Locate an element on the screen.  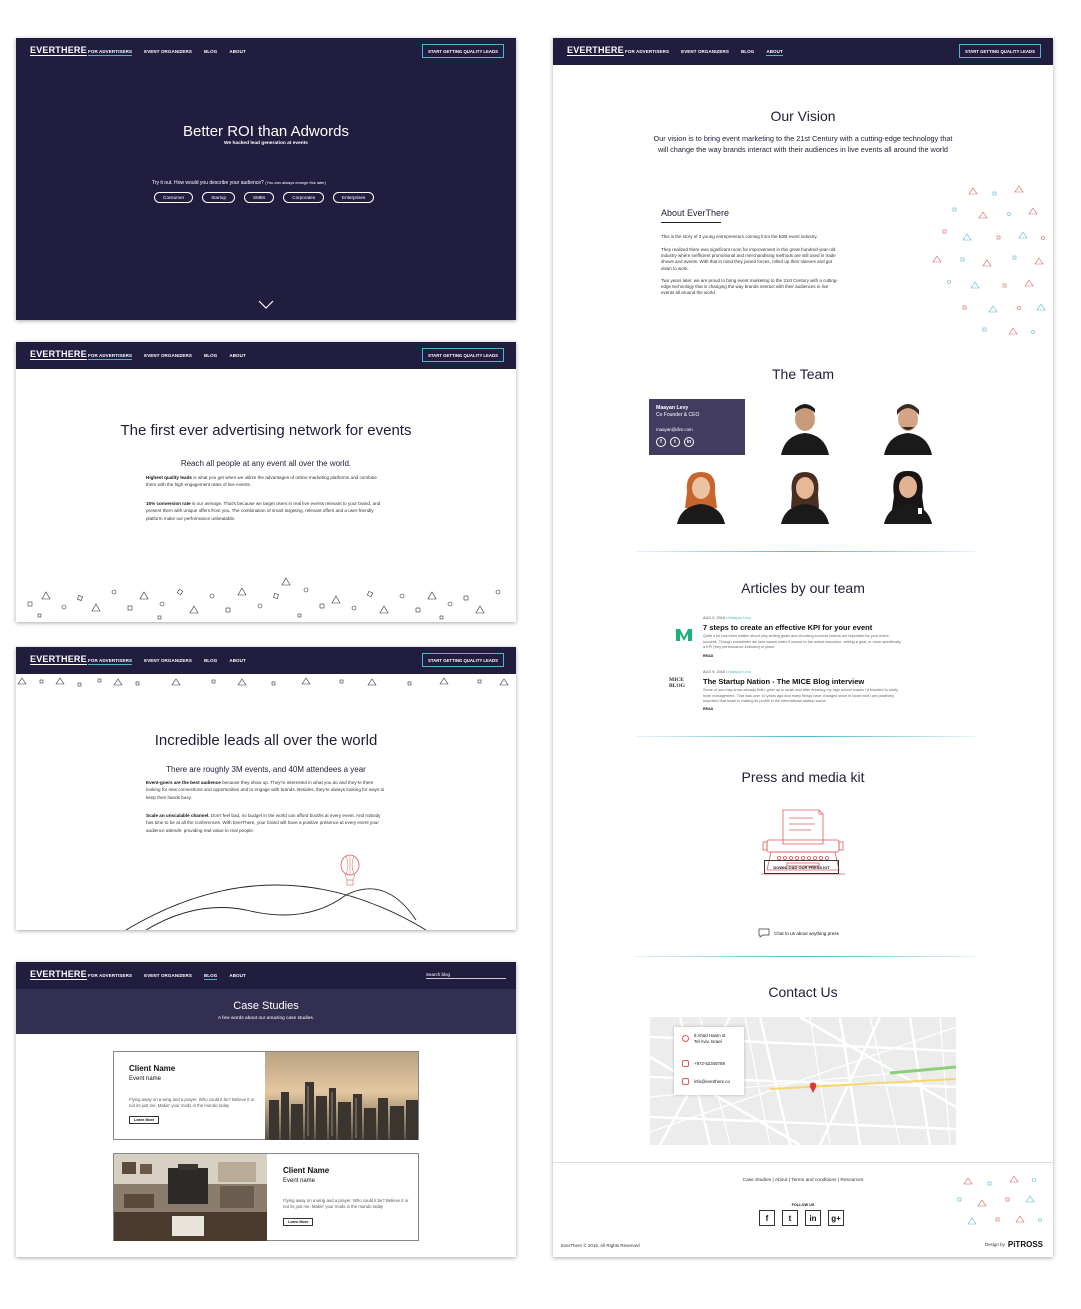
hero-title: Better ROI than Adwords is located at coordinates (266, 131).